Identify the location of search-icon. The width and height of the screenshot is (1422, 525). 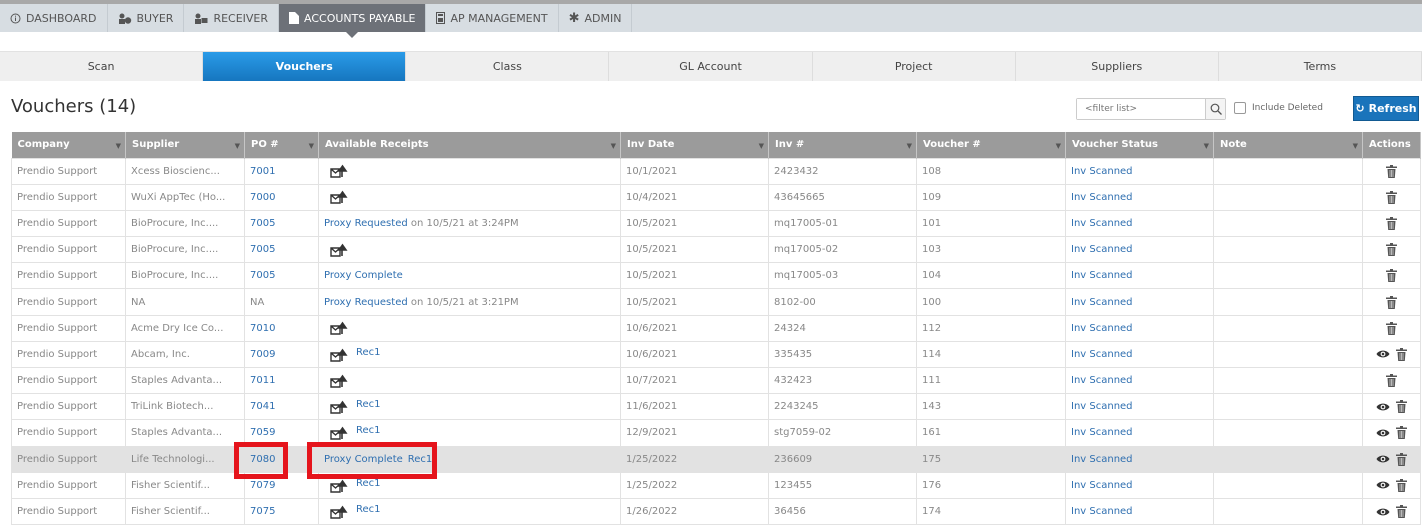
(1215, 109).